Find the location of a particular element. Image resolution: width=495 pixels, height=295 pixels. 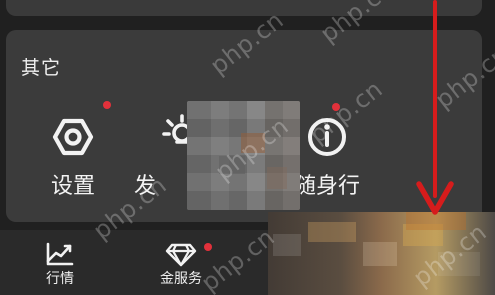

tab-gold-label: 金服务 is located at coordinates (181, 279).